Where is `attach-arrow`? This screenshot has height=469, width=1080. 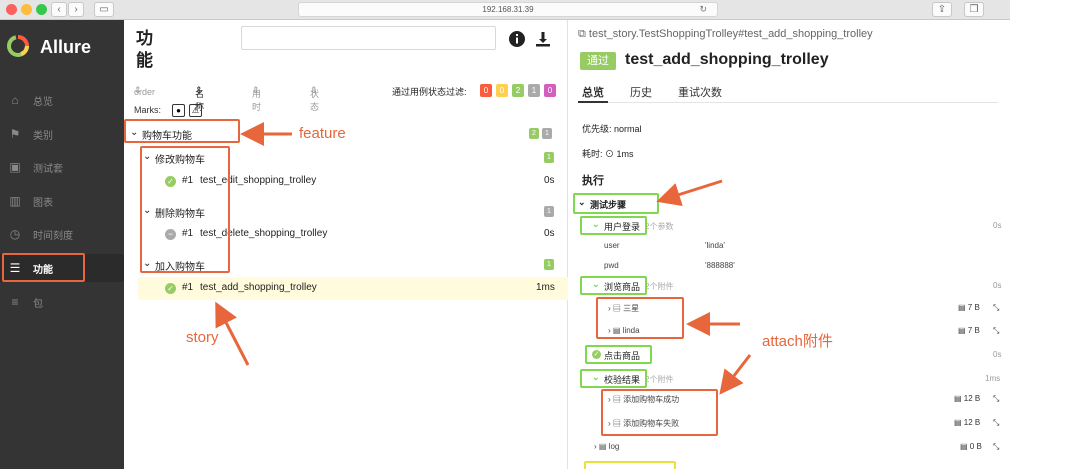 attach-arrow is located at coordinates (735, 374).